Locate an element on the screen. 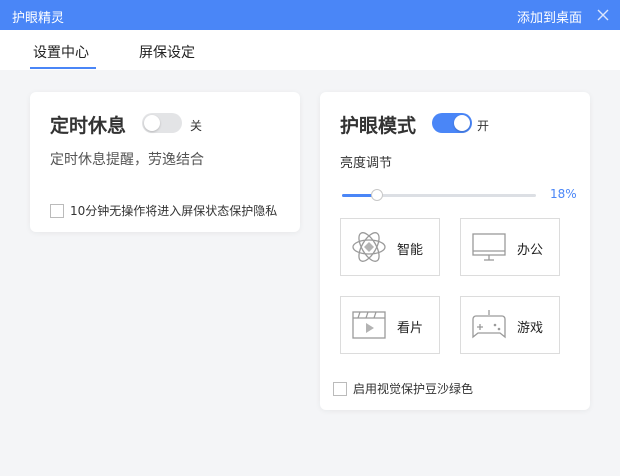 The width and height of the screenshot is (620, 476). eye-mode-toggle-state: 开 is located at coordinates (483, 126).